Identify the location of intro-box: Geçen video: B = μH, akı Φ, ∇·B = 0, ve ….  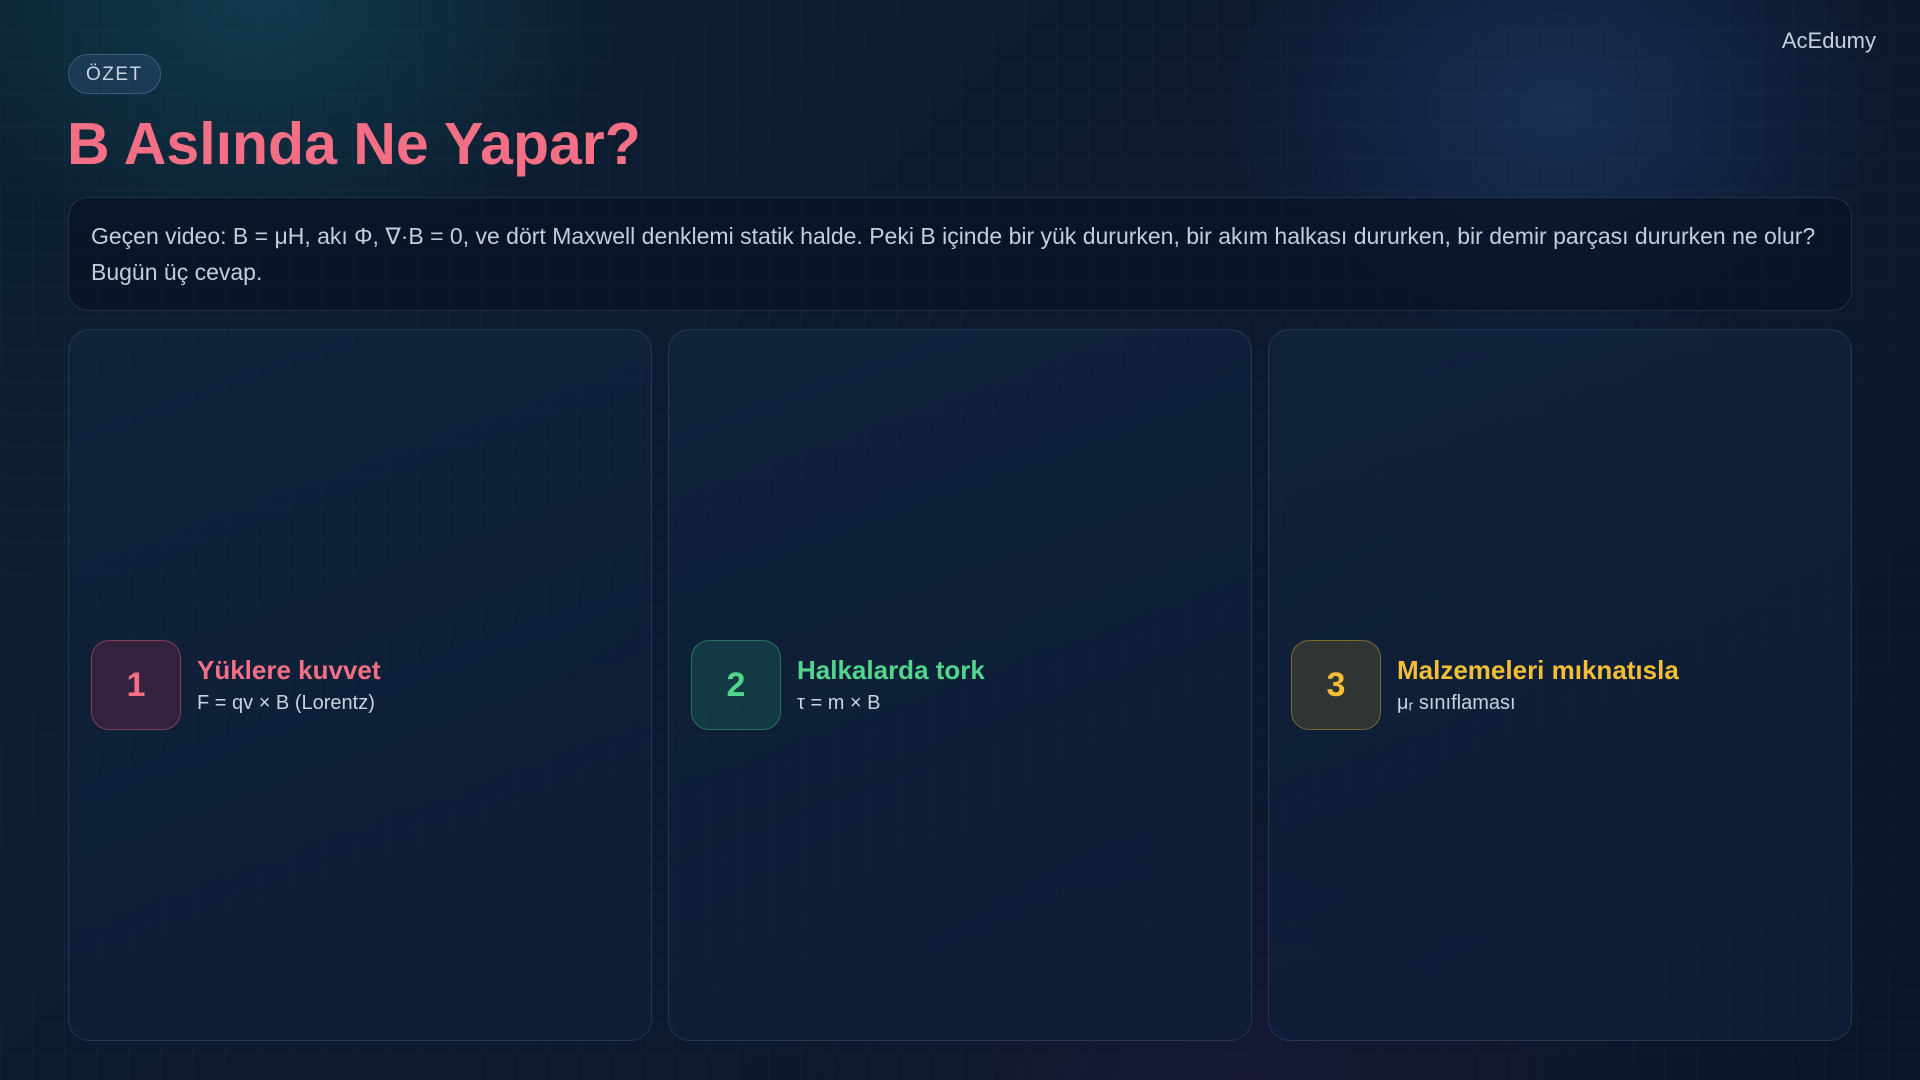
(960, 254).